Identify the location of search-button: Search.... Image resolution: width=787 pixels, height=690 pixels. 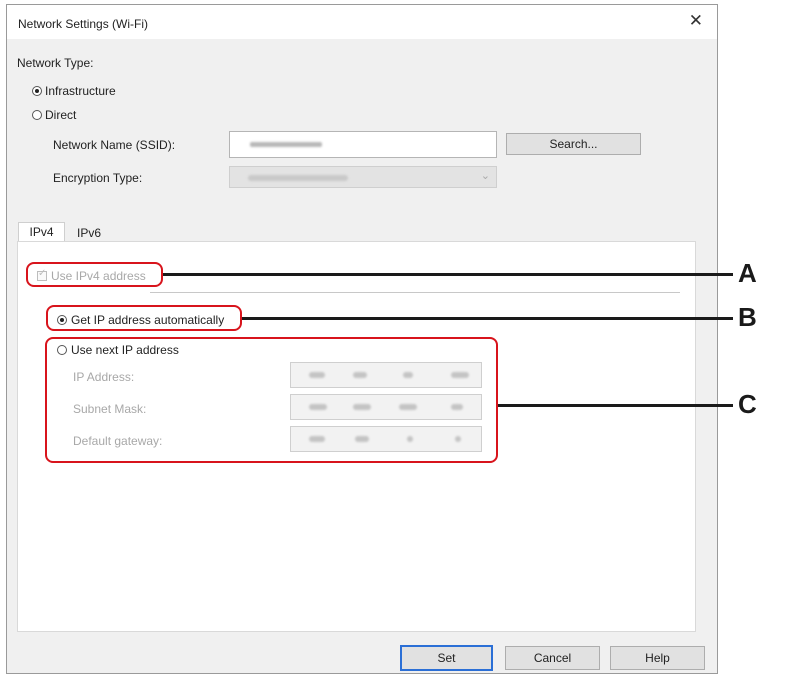
(573, 144).